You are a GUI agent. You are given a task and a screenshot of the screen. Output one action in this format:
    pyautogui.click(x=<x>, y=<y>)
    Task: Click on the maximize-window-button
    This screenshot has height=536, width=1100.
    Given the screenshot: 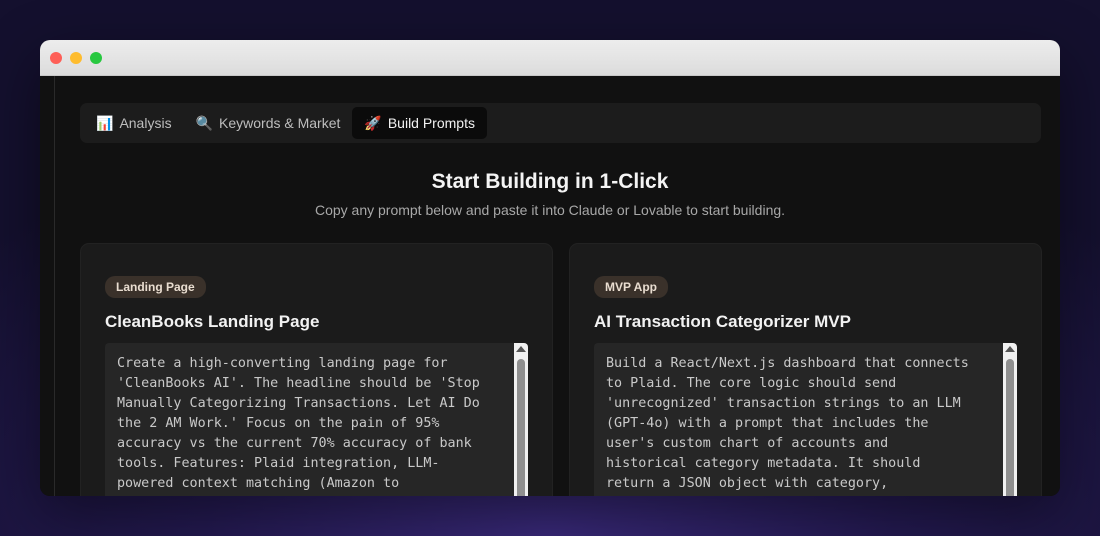 What is the action you would take?
    pyautogui.click(x=96, y=58)
    